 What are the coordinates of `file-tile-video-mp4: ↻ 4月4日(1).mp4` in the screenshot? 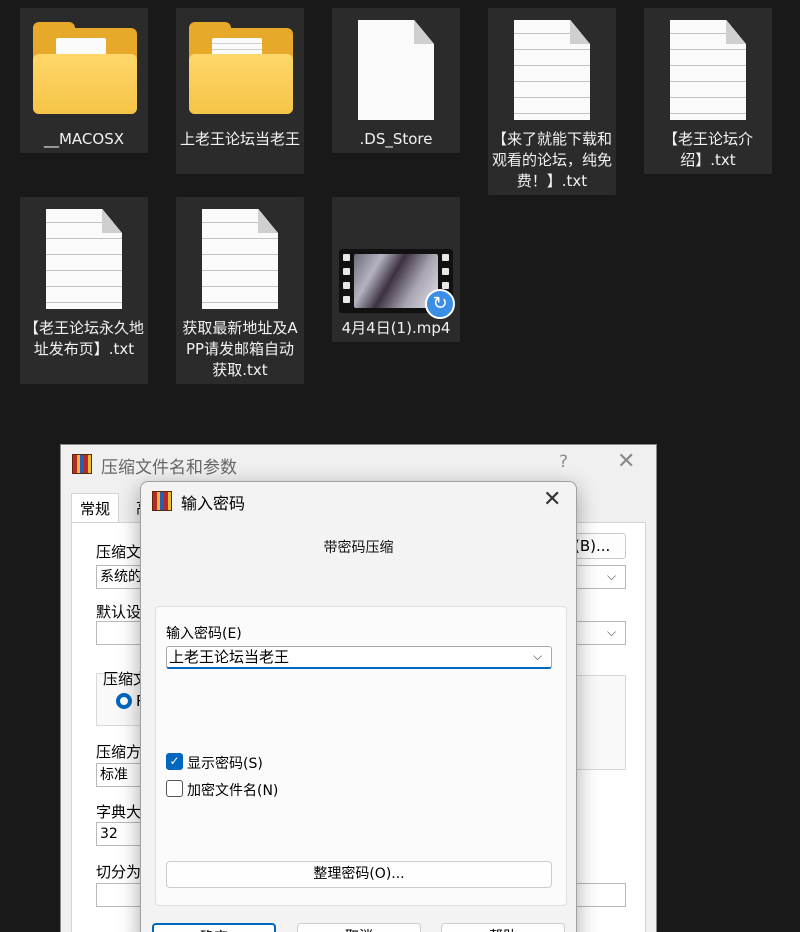 It's located at (396, 269).